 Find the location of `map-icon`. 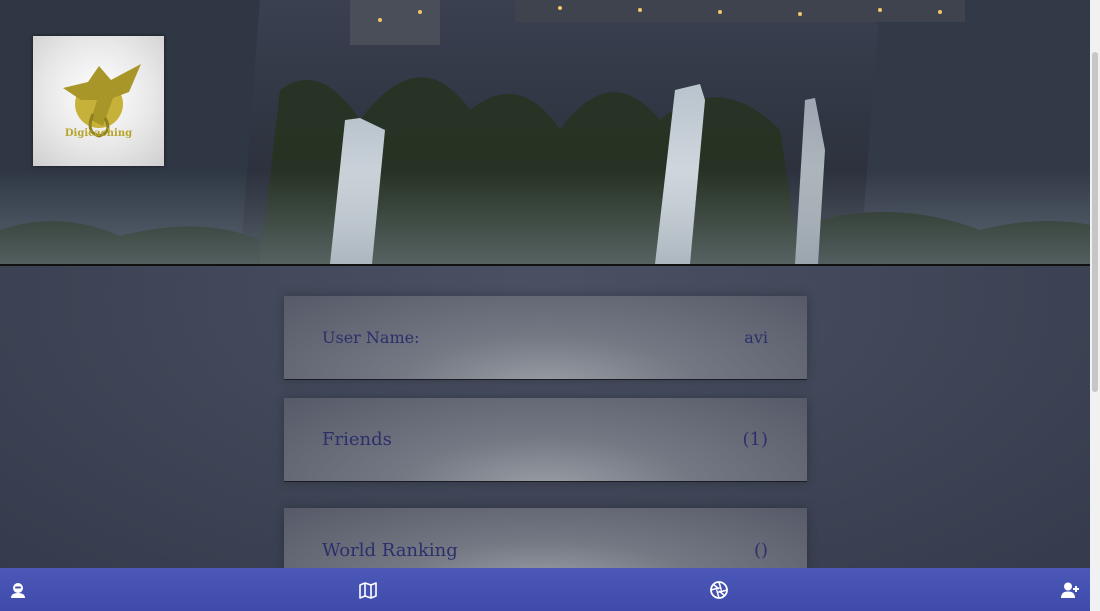

map-icon is located at coordinates (368, 590).